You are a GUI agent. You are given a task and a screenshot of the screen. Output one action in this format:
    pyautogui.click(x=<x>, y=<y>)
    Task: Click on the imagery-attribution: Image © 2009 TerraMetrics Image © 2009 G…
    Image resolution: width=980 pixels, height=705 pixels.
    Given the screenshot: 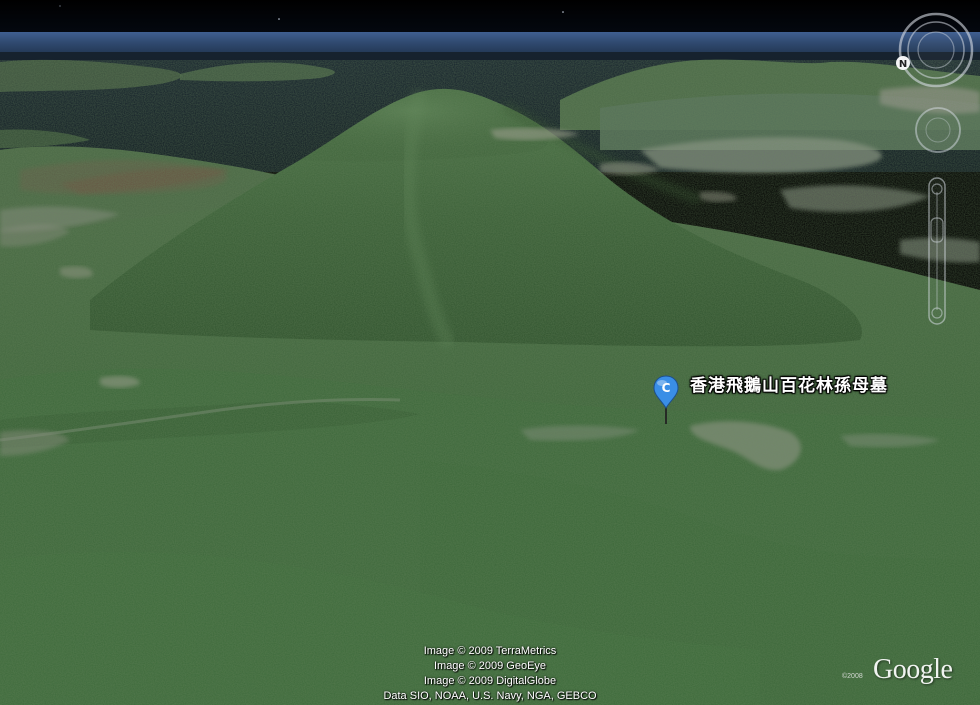 What is the action you would take?
    pyautogui.click(x=490, y=674)
    